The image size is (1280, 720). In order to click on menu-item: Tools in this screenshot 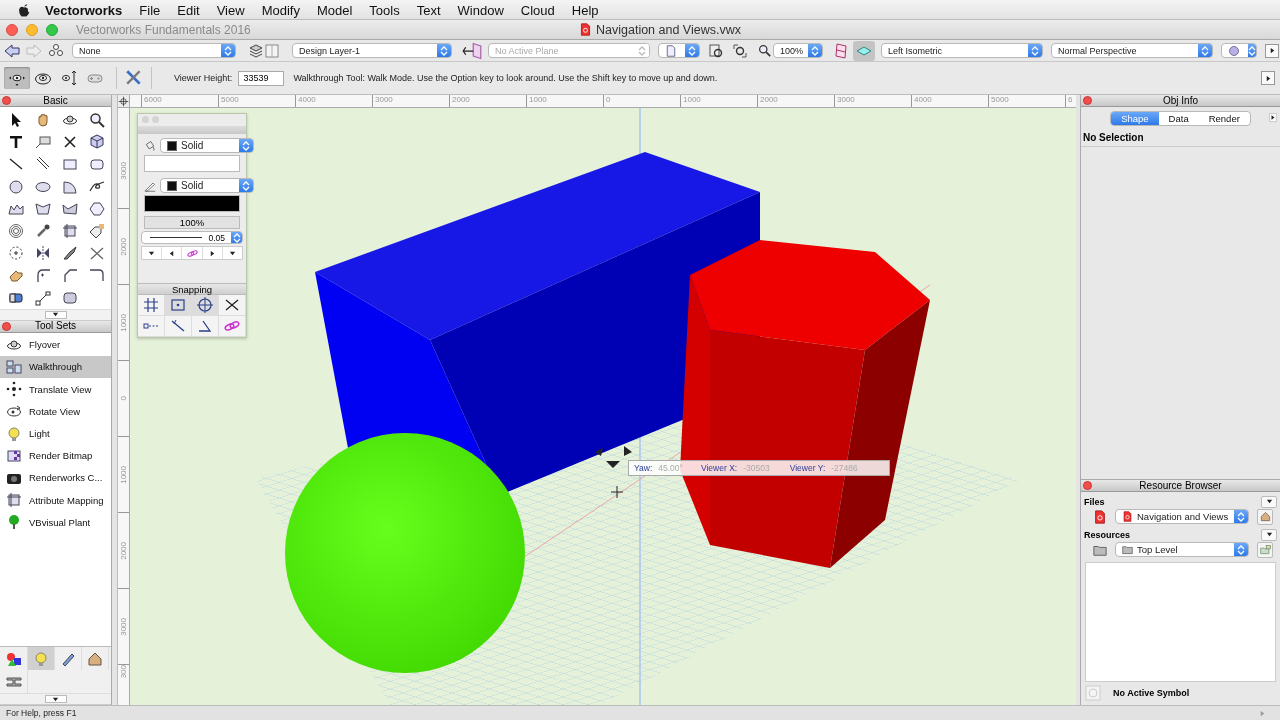, I will do `click(384, 10)`.